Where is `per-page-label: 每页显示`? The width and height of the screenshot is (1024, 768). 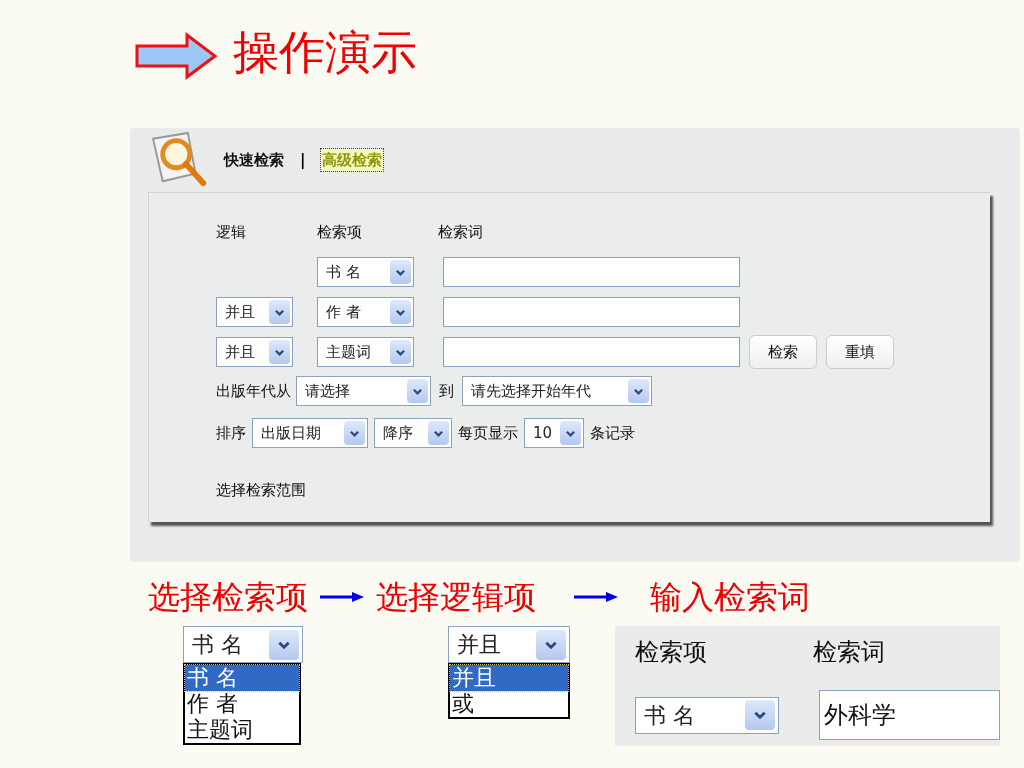 per-page-label: 每页显示 is located at coordinates (488, 433).